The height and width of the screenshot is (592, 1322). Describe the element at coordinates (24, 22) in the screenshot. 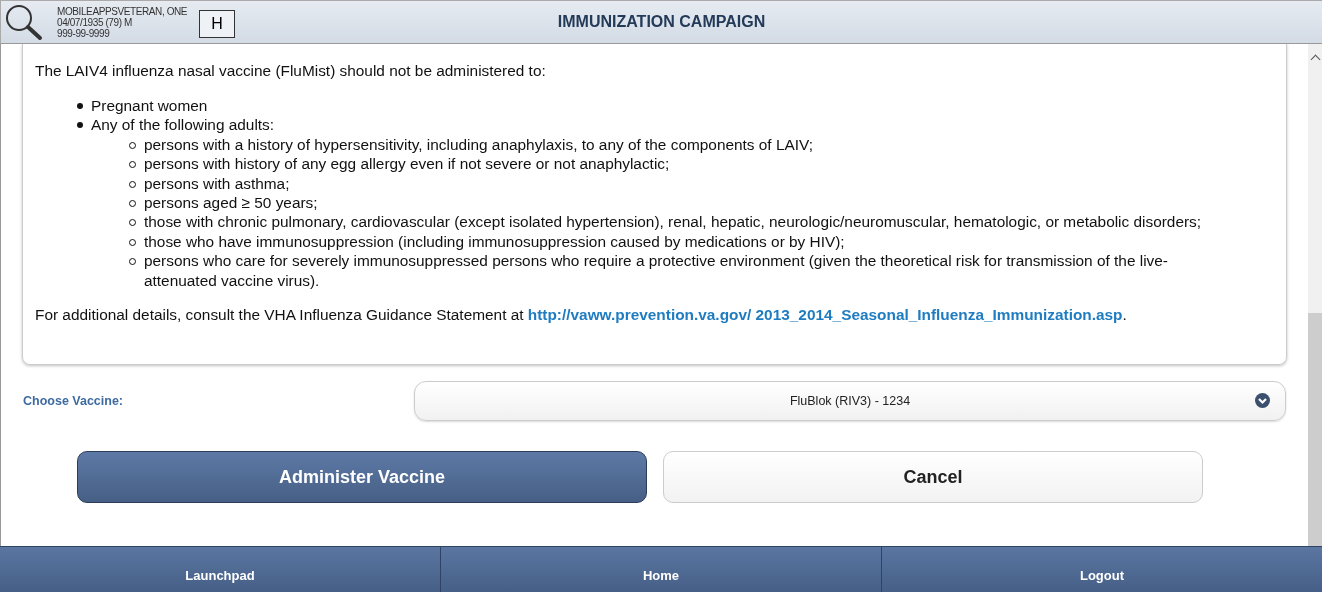

I see `search-button` at that location.